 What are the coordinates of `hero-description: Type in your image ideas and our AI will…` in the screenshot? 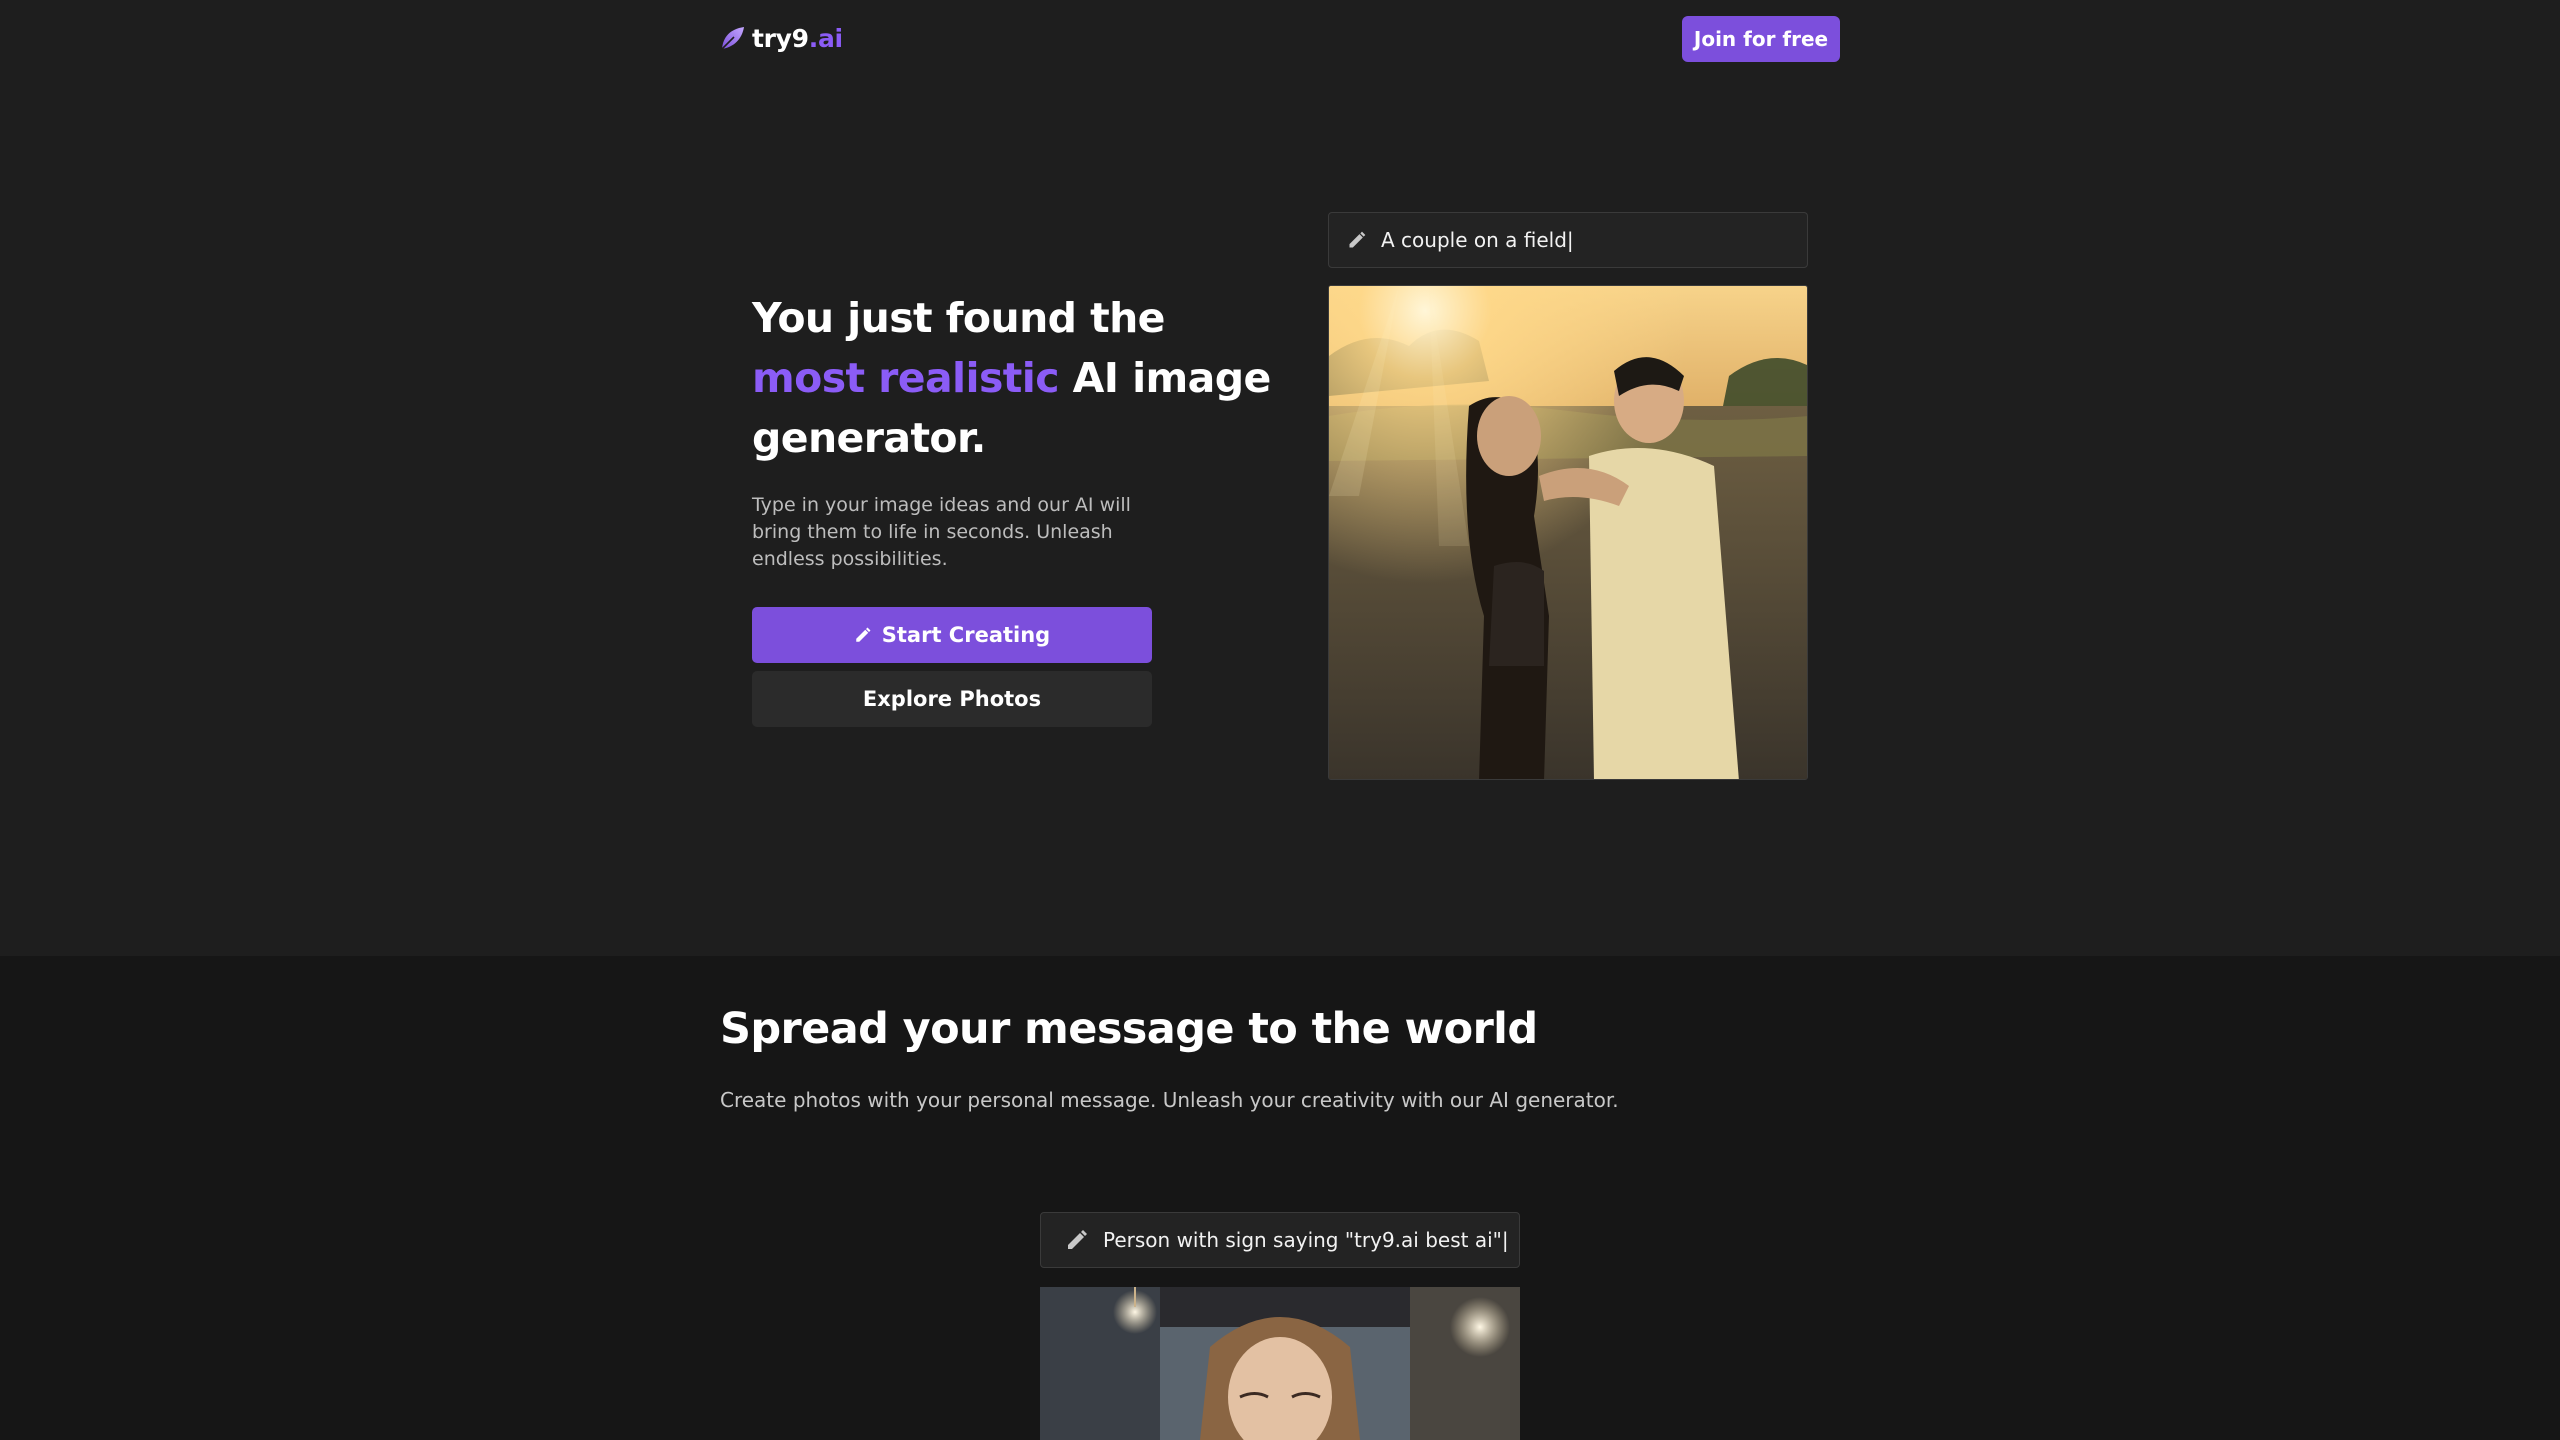 It's located at (941, 532).